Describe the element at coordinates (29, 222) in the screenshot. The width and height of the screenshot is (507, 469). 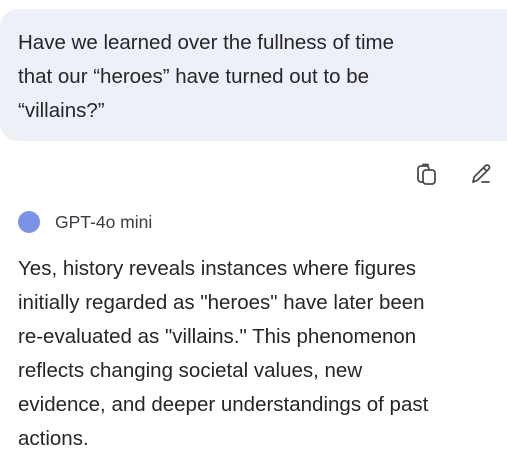
I see `model-avatar` at that location.